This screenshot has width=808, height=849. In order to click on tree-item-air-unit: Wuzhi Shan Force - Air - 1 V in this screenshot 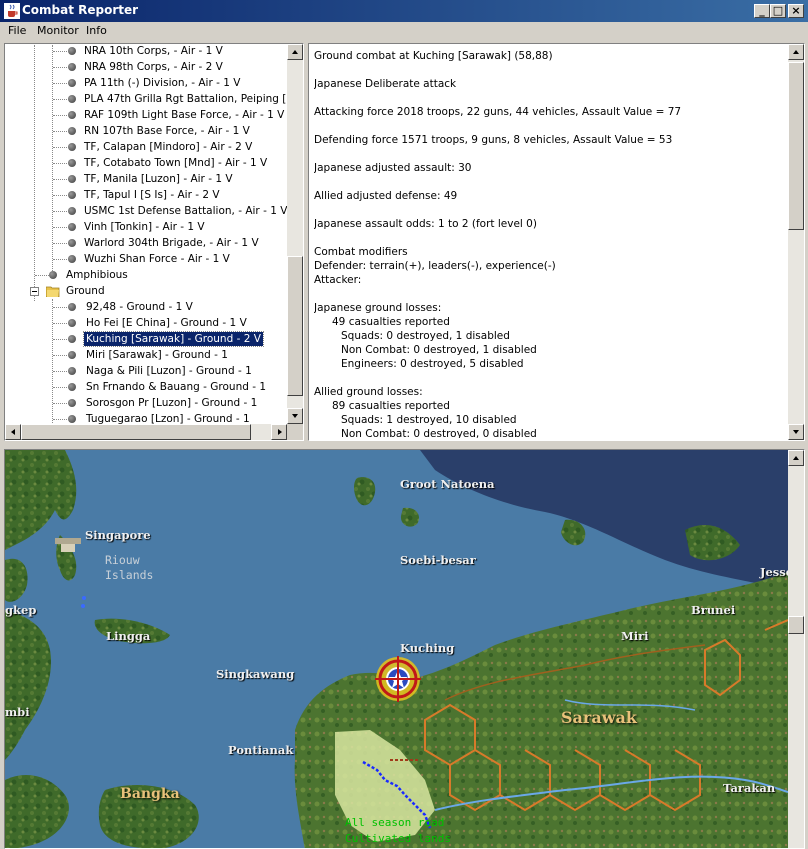, I will do `click(147, 259)`.